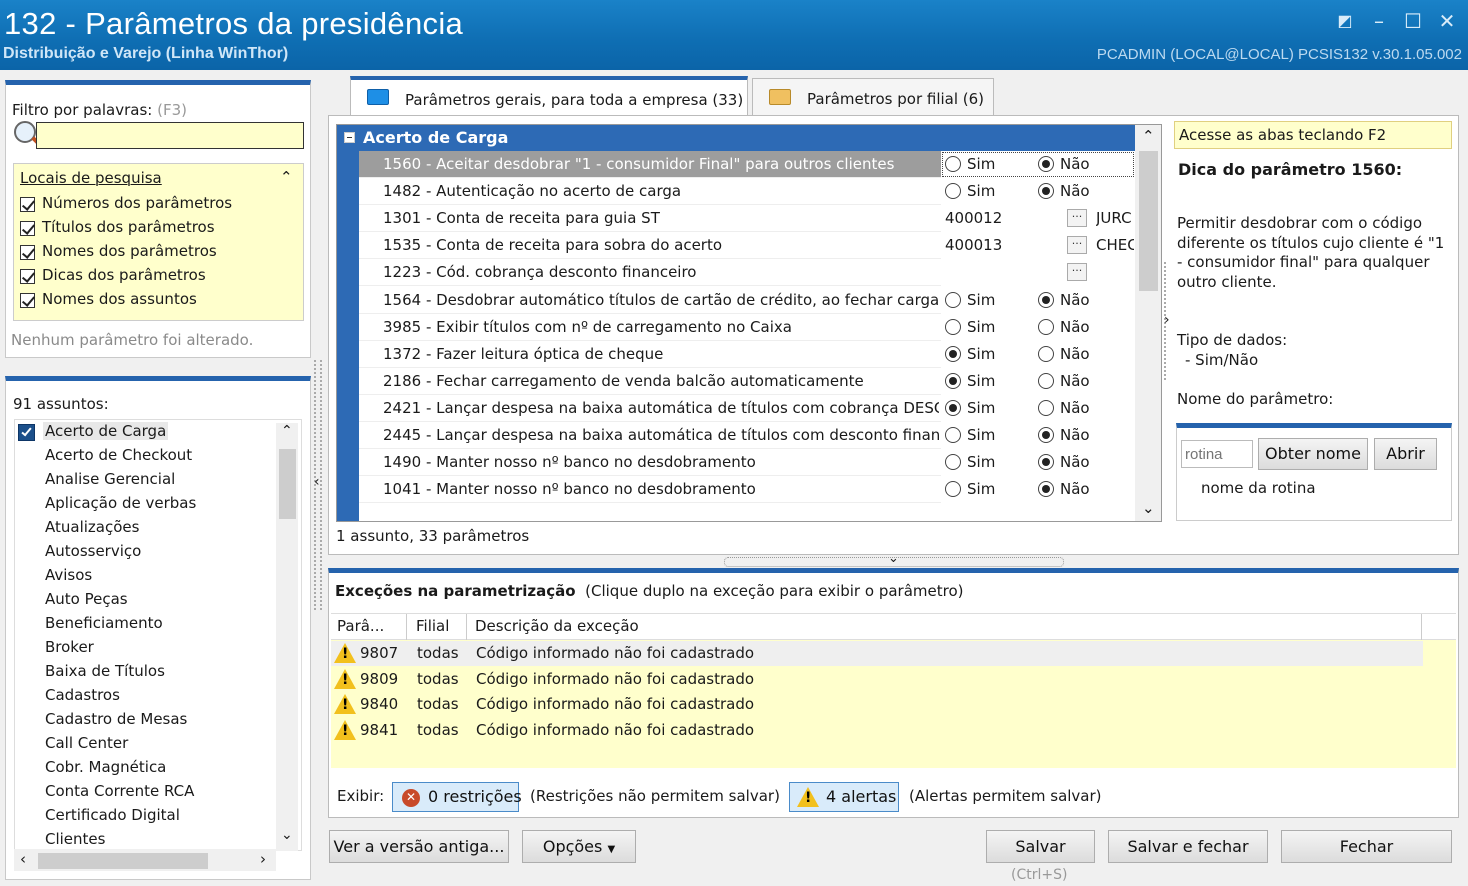 This screenshot has width=1468, height=886. Describe the element at coordinates (119, 791) in the screenshot. I see `subject-item: Conta Corrente RCA` at that location.